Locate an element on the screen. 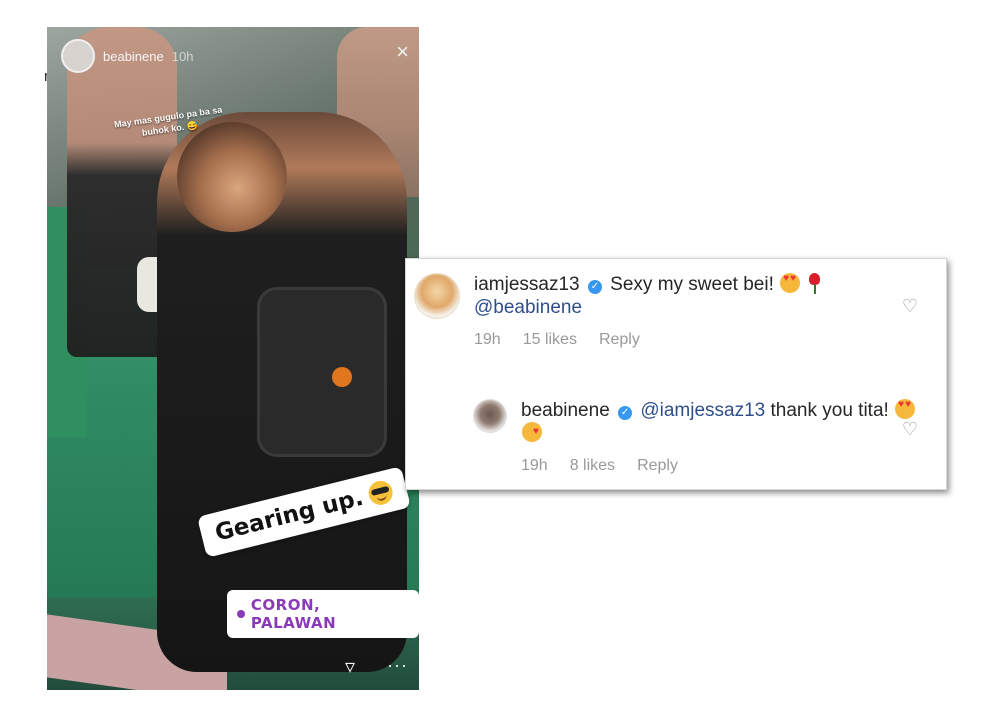 The width and height of the screenshot is (1000, 722). close-icon: × is located at coordinates (402, 52).